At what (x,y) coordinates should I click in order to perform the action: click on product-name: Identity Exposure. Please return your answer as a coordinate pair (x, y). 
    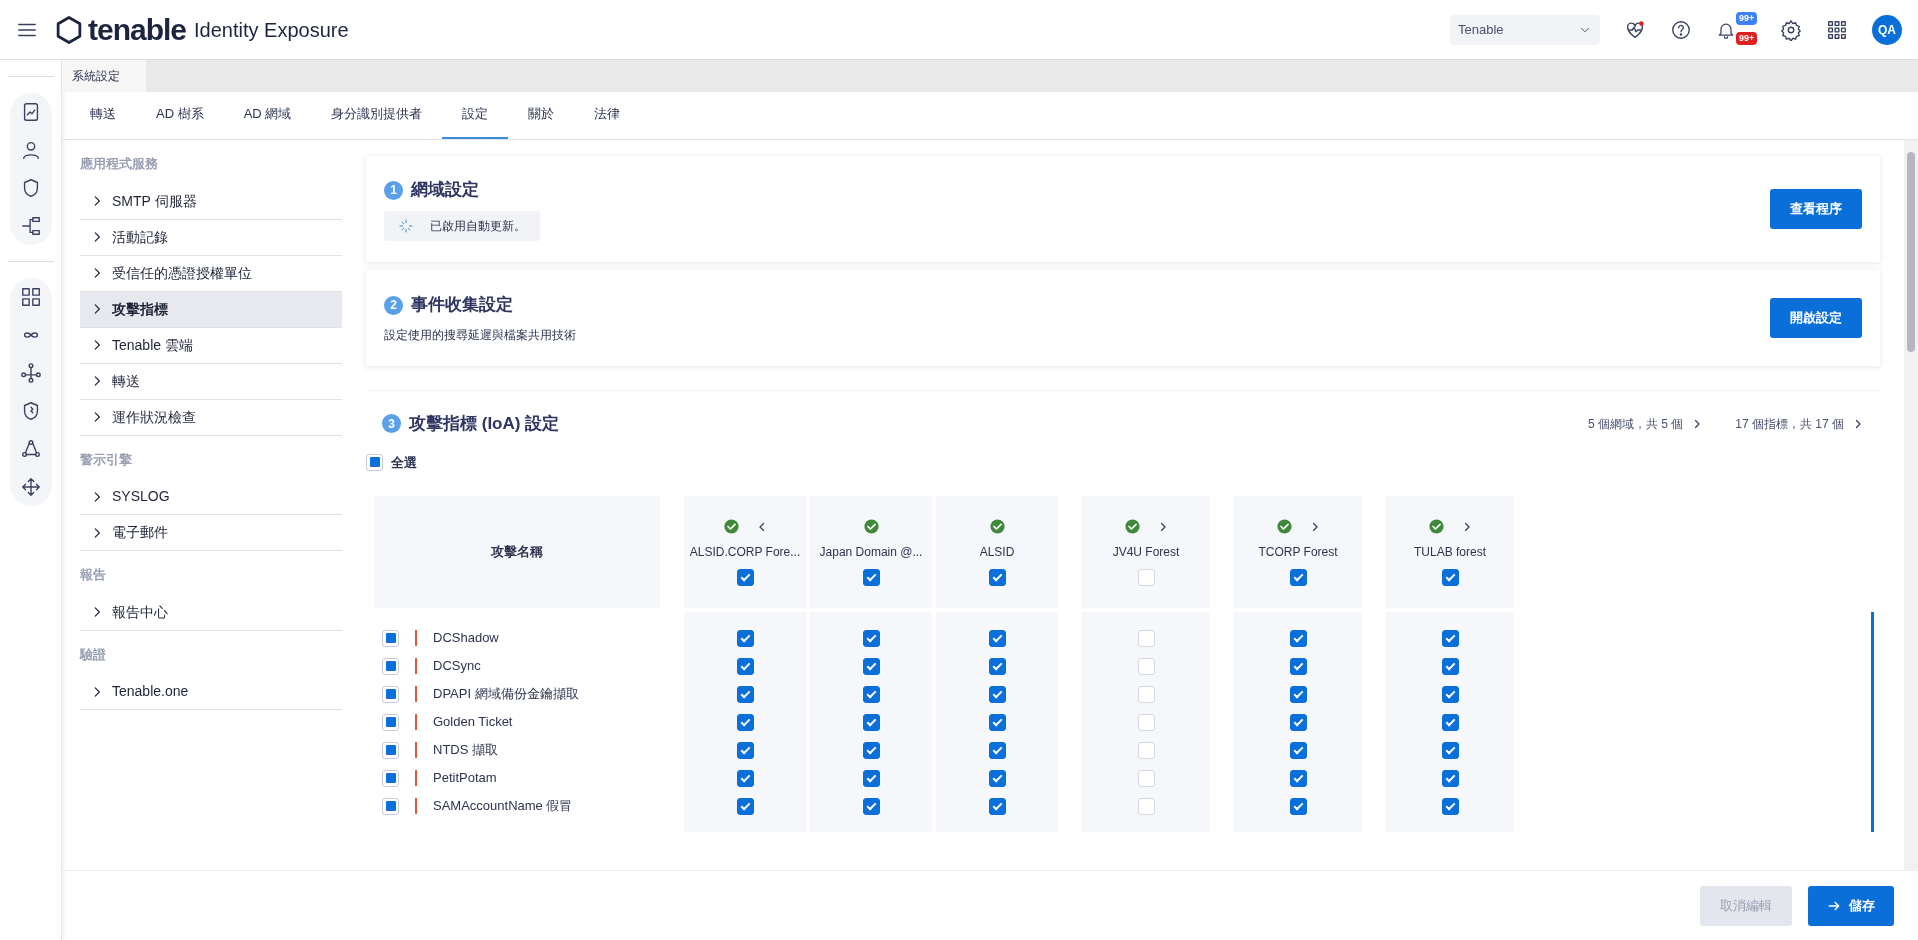
    Looking at the image, I should click on (271, 30).